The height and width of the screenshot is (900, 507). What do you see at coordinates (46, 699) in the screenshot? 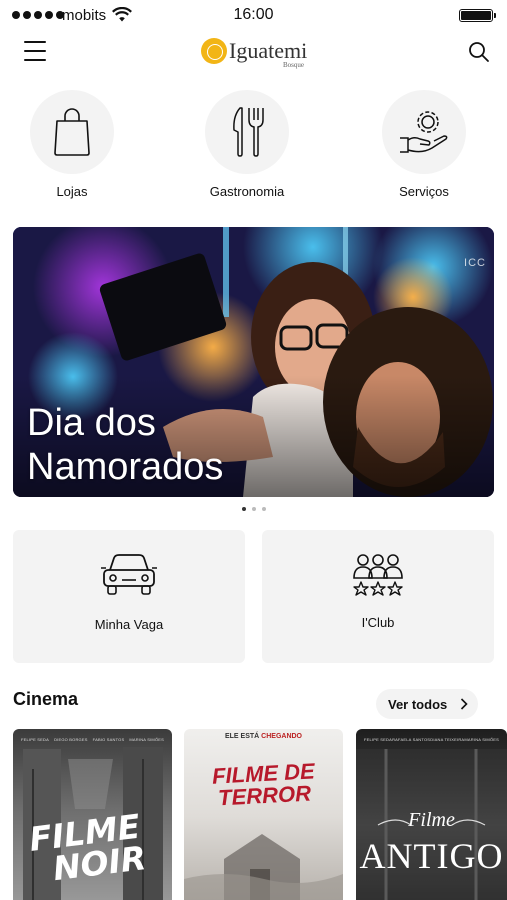
I see `cinema-section-title: Cinema` at bounding box center [46, 699].